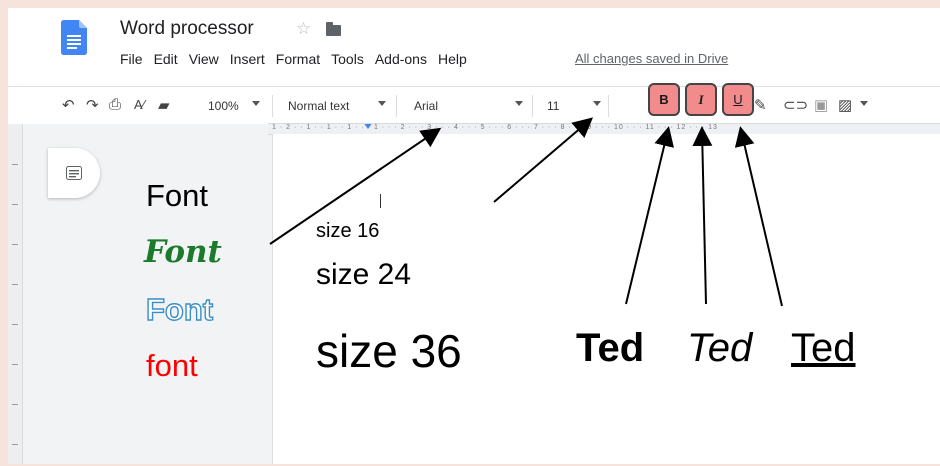 The width and height of the screenshot is (940, 466). I want to click on bold-arrow, so click(649, 215).